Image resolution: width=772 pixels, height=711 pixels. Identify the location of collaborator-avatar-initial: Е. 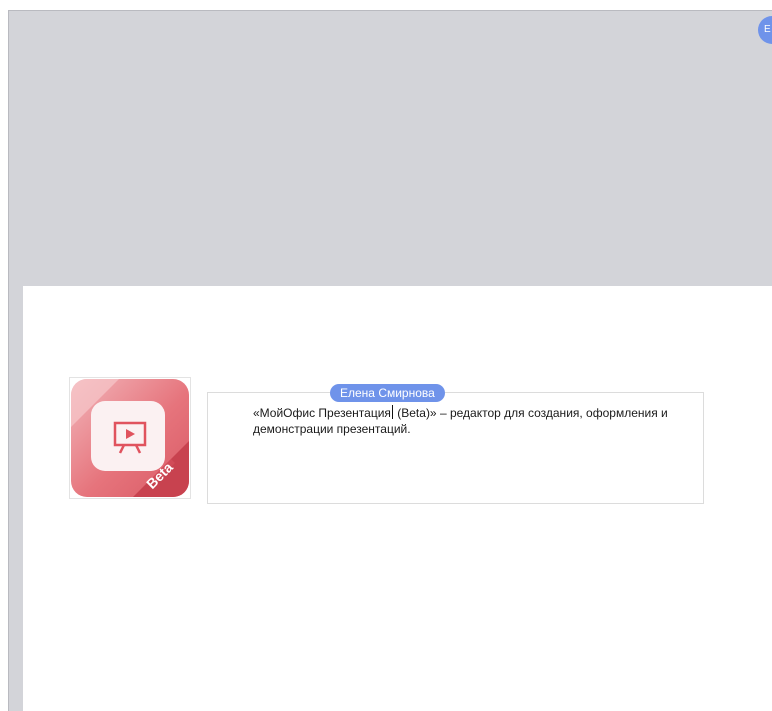
(767, 29).